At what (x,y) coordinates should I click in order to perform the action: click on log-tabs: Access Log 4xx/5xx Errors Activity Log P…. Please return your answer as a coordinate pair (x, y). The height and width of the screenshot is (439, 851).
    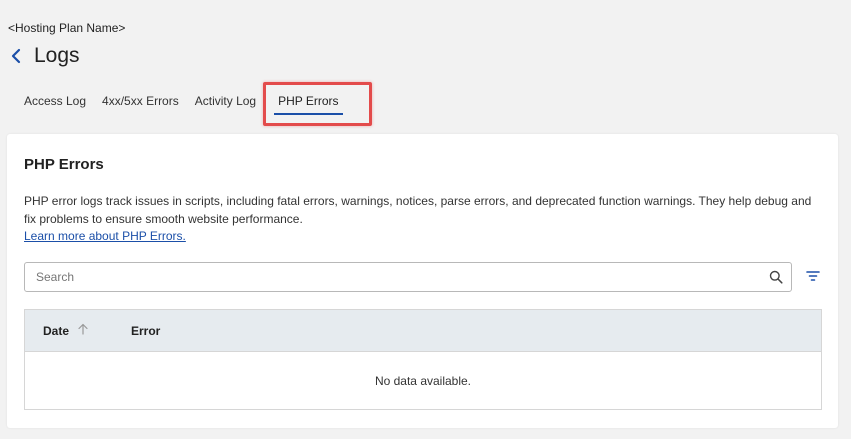
    Looking at the image, I should click on (184, 104).